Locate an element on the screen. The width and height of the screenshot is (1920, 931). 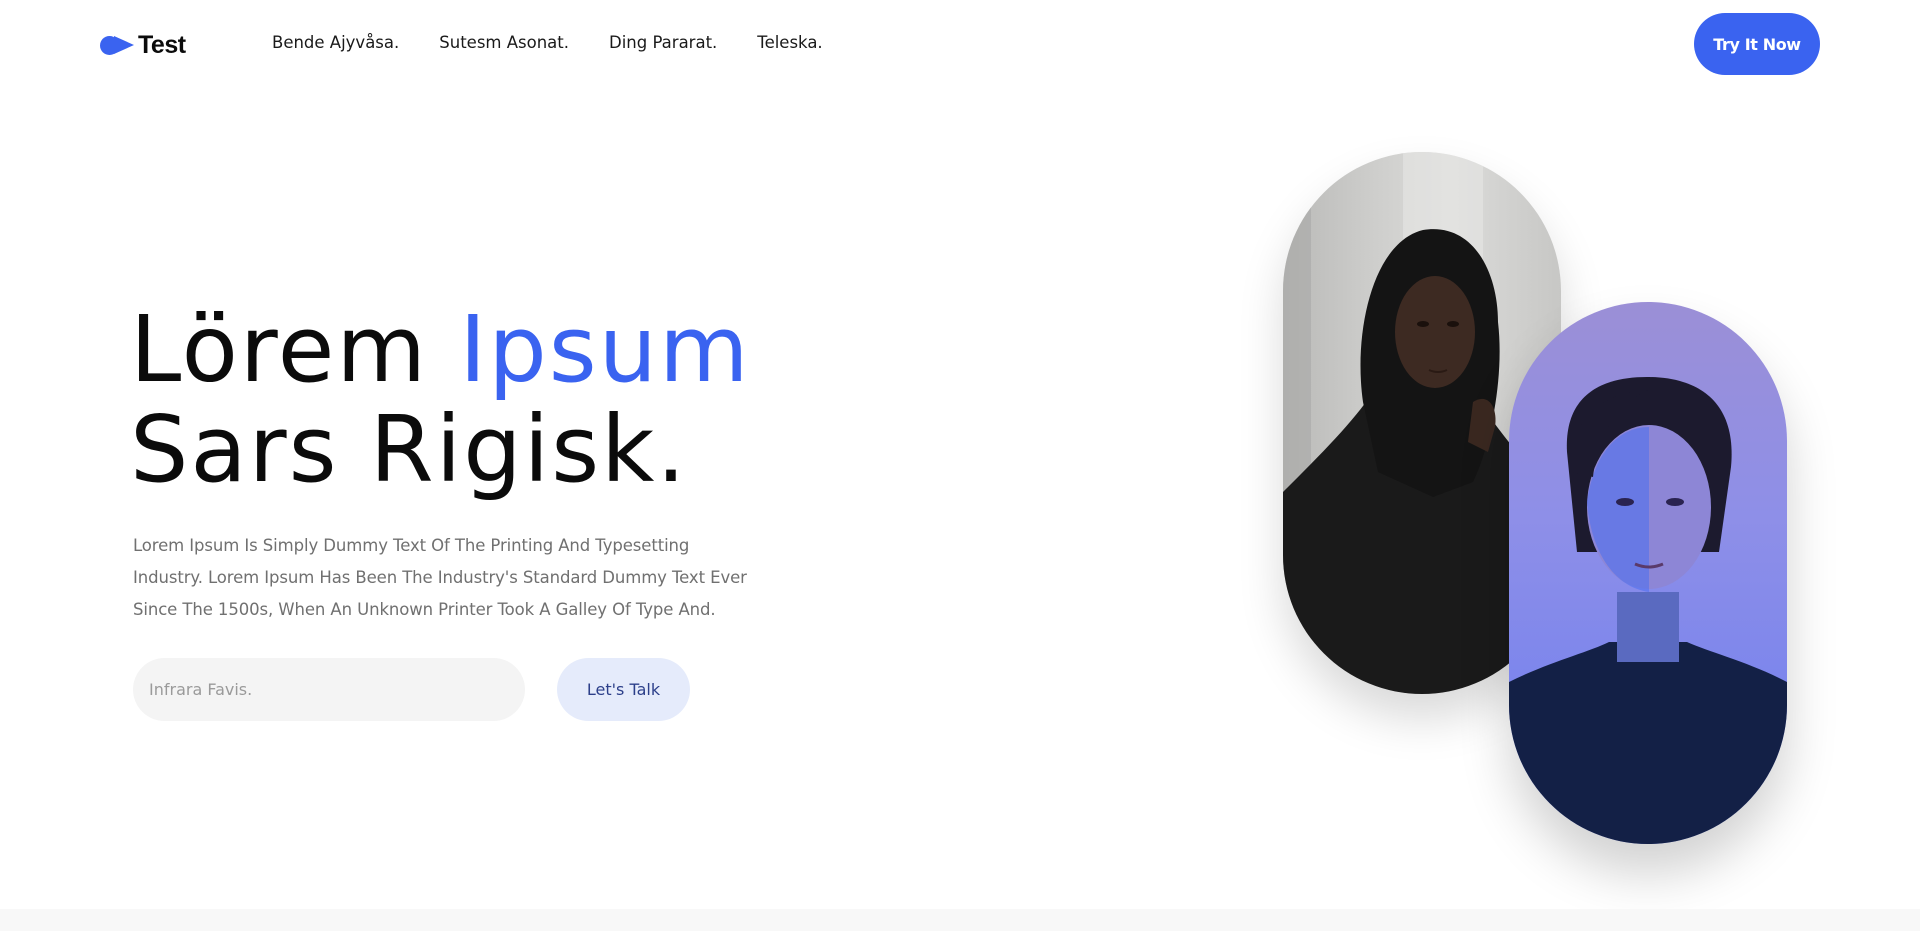
hero-title: Lörem Ipsum Sars Rigisk. is located at coordinates (440, 400).